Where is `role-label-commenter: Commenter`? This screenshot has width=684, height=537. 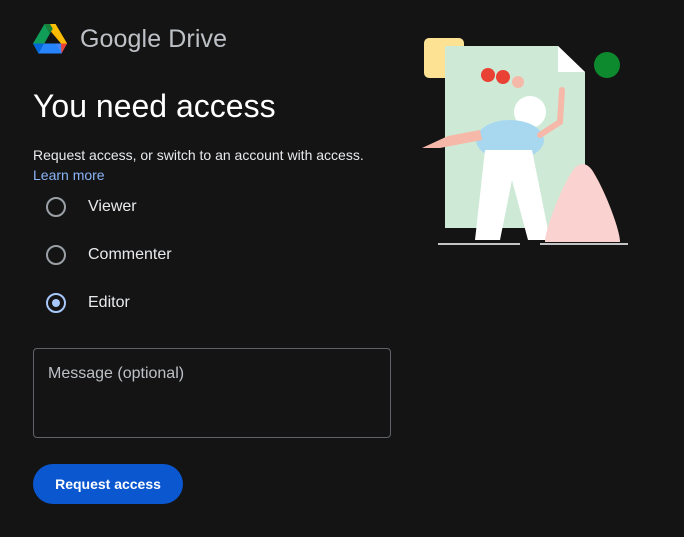 role-label-commenter: Commenter is located at coordinates (130, 254).